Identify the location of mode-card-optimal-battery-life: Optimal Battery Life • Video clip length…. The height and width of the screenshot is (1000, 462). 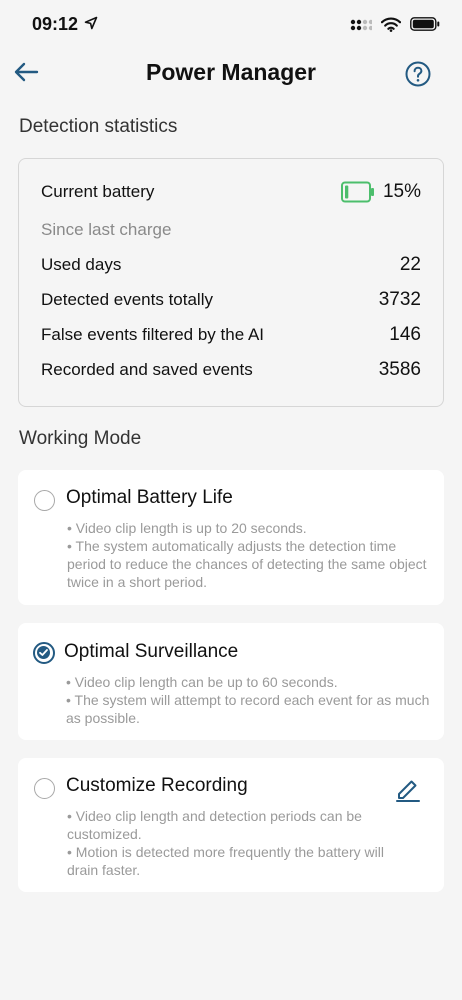
(231, 537).